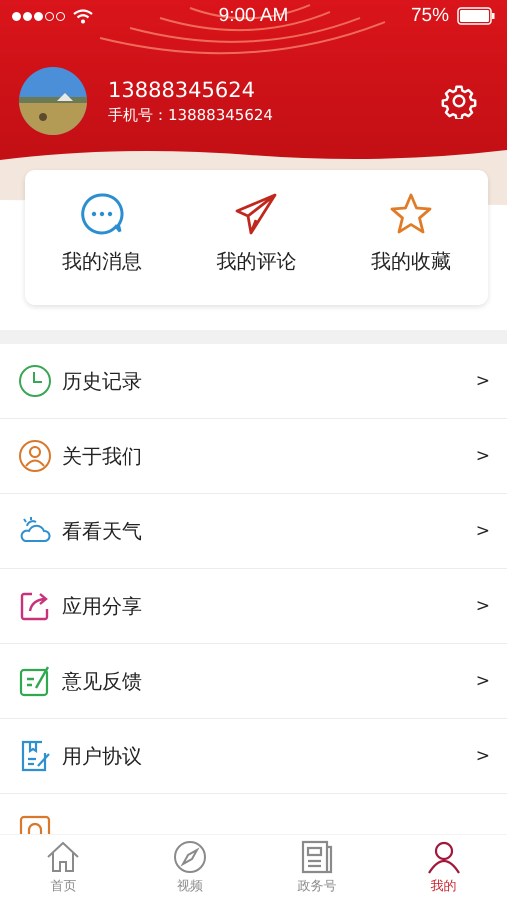 The height and width of the screenshot is (900, 507). What do you see at coordinates (253, 531) in the screenshot?
I see `menu-item: 看看天气 >` at bounding box center [253, 531].